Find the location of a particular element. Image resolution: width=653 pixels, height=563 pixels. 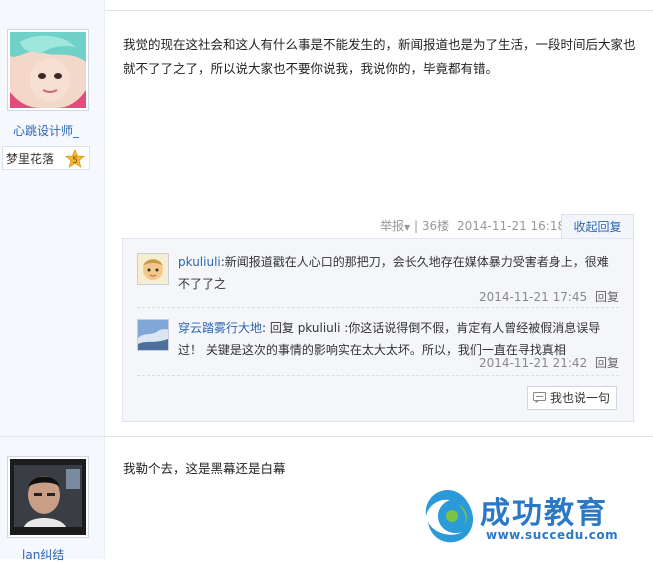

reply-username: 穿云踏雾行大地 is located at coordinates (220, 328).